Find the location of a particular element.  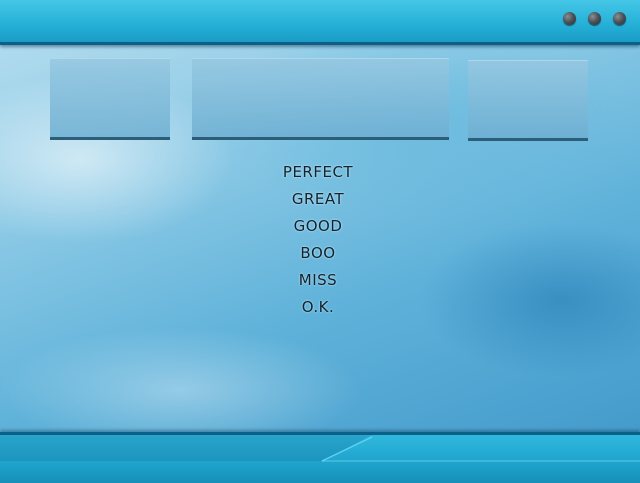

judgment-great: GREAT is located at coordinates (318, 199).